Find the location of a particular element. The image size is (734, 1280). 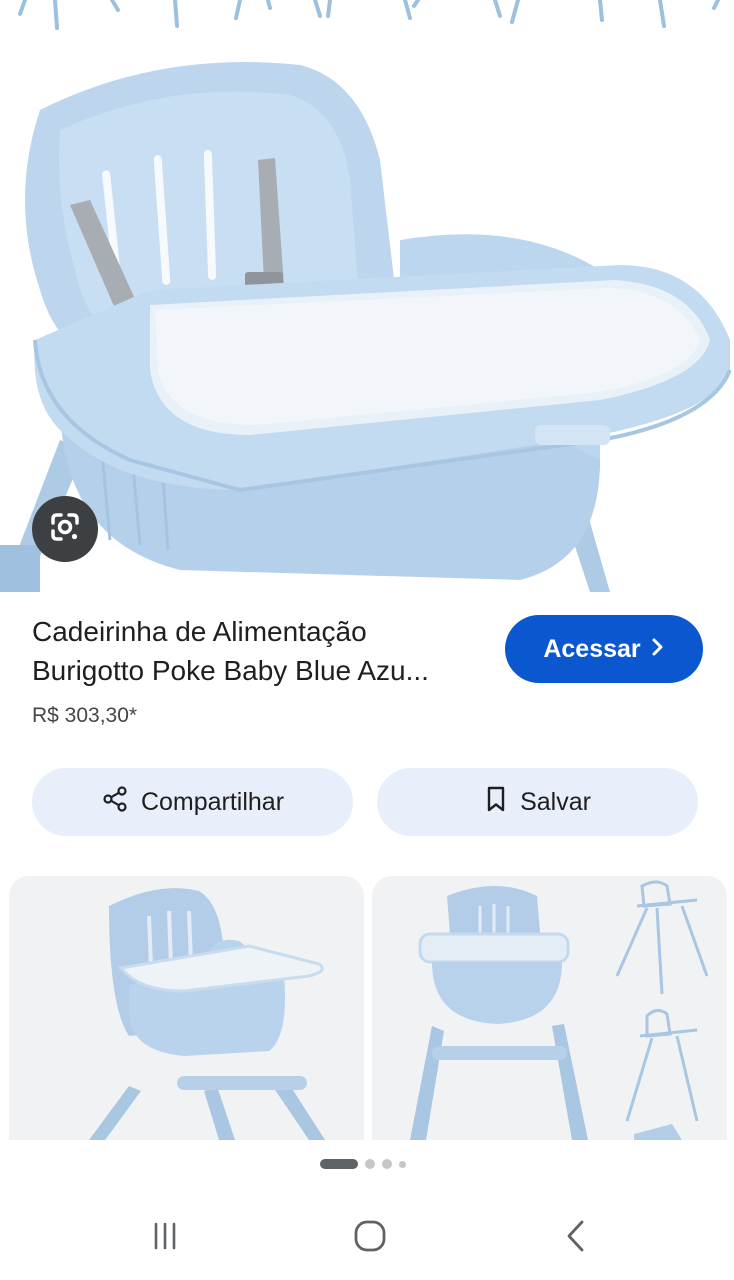

share-button: Compartilhar is located at coordinates (192, 802).